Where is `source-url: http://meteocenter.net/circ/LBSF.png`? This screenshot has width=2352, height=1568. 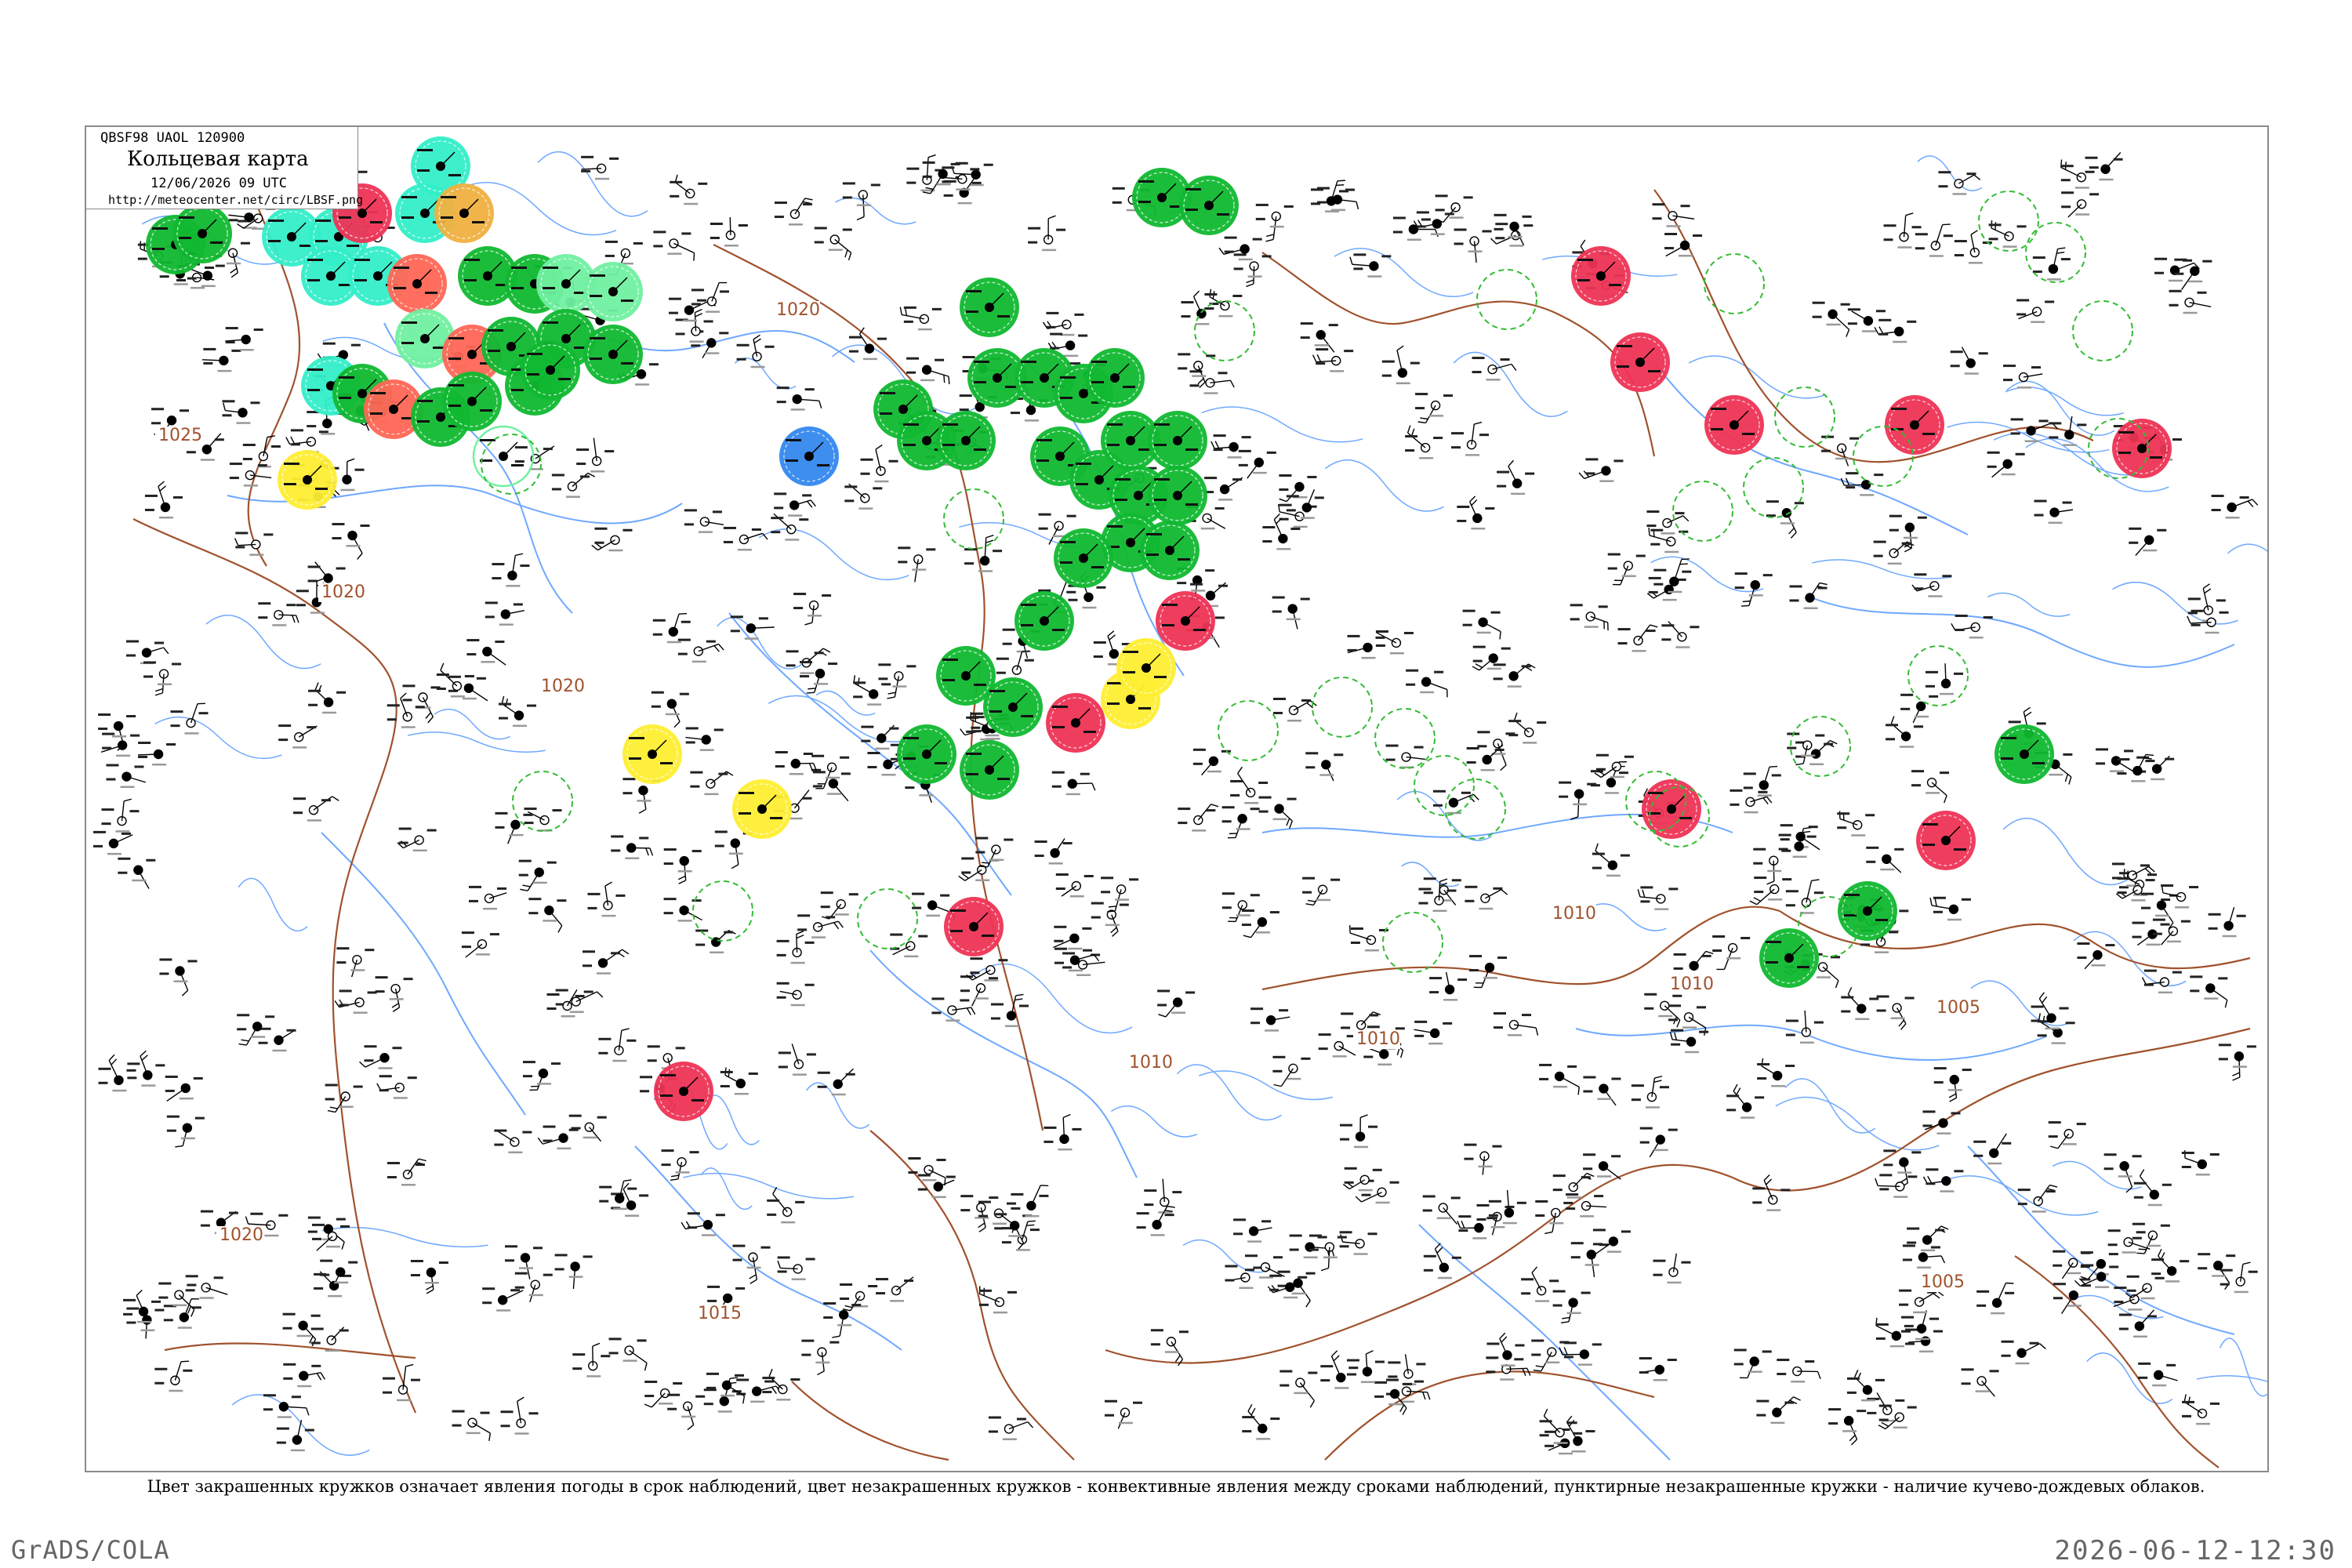 source-url: http://meteocenter.net/circ/LBSF.png is located at coordinates (235, 200).